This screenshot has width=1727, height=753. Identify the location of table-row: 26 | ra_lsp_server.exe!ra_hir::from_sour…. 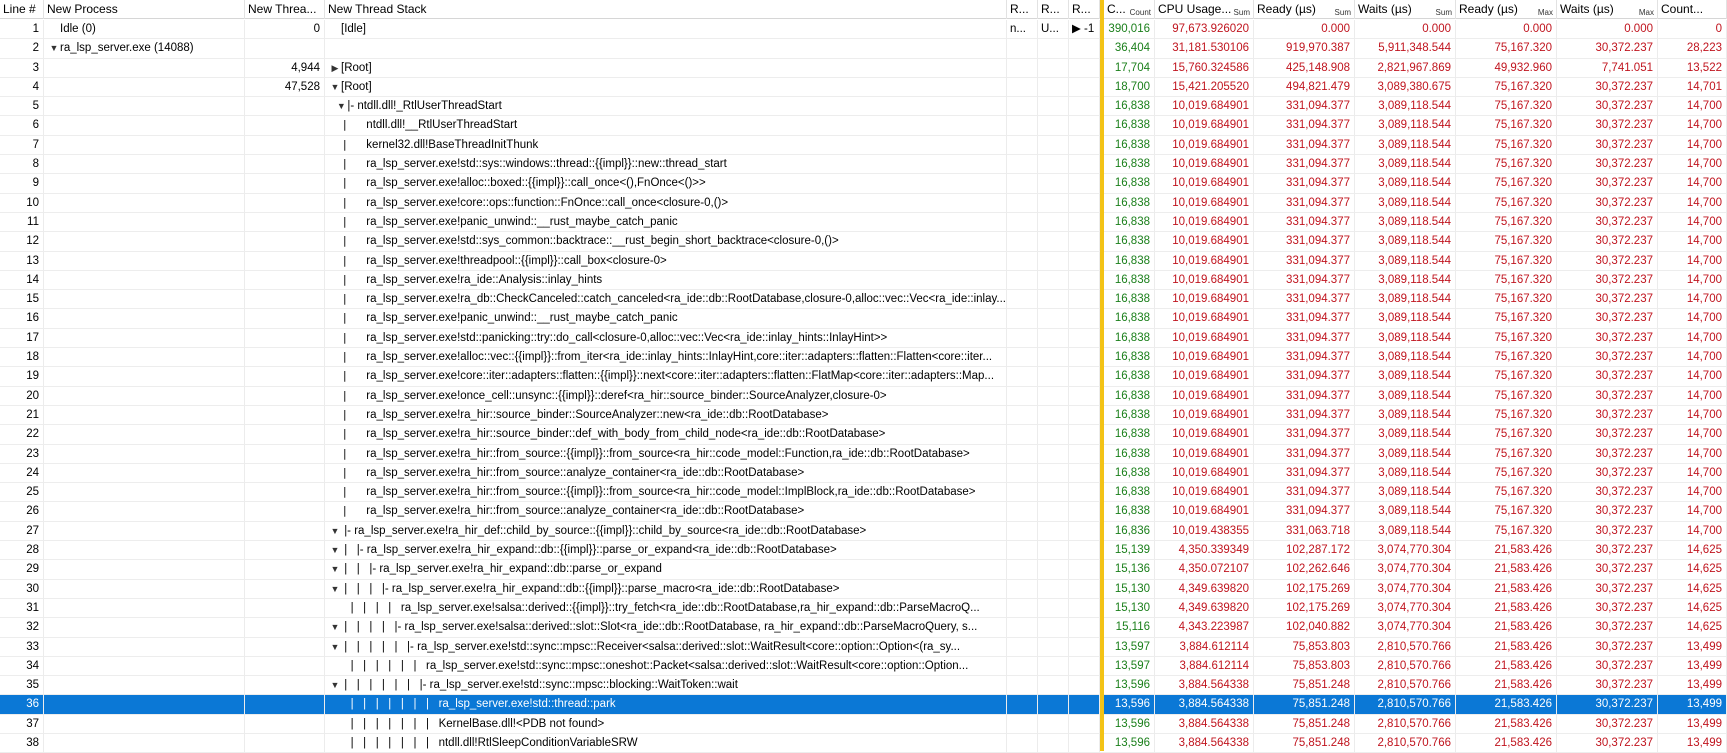
(863, 512).